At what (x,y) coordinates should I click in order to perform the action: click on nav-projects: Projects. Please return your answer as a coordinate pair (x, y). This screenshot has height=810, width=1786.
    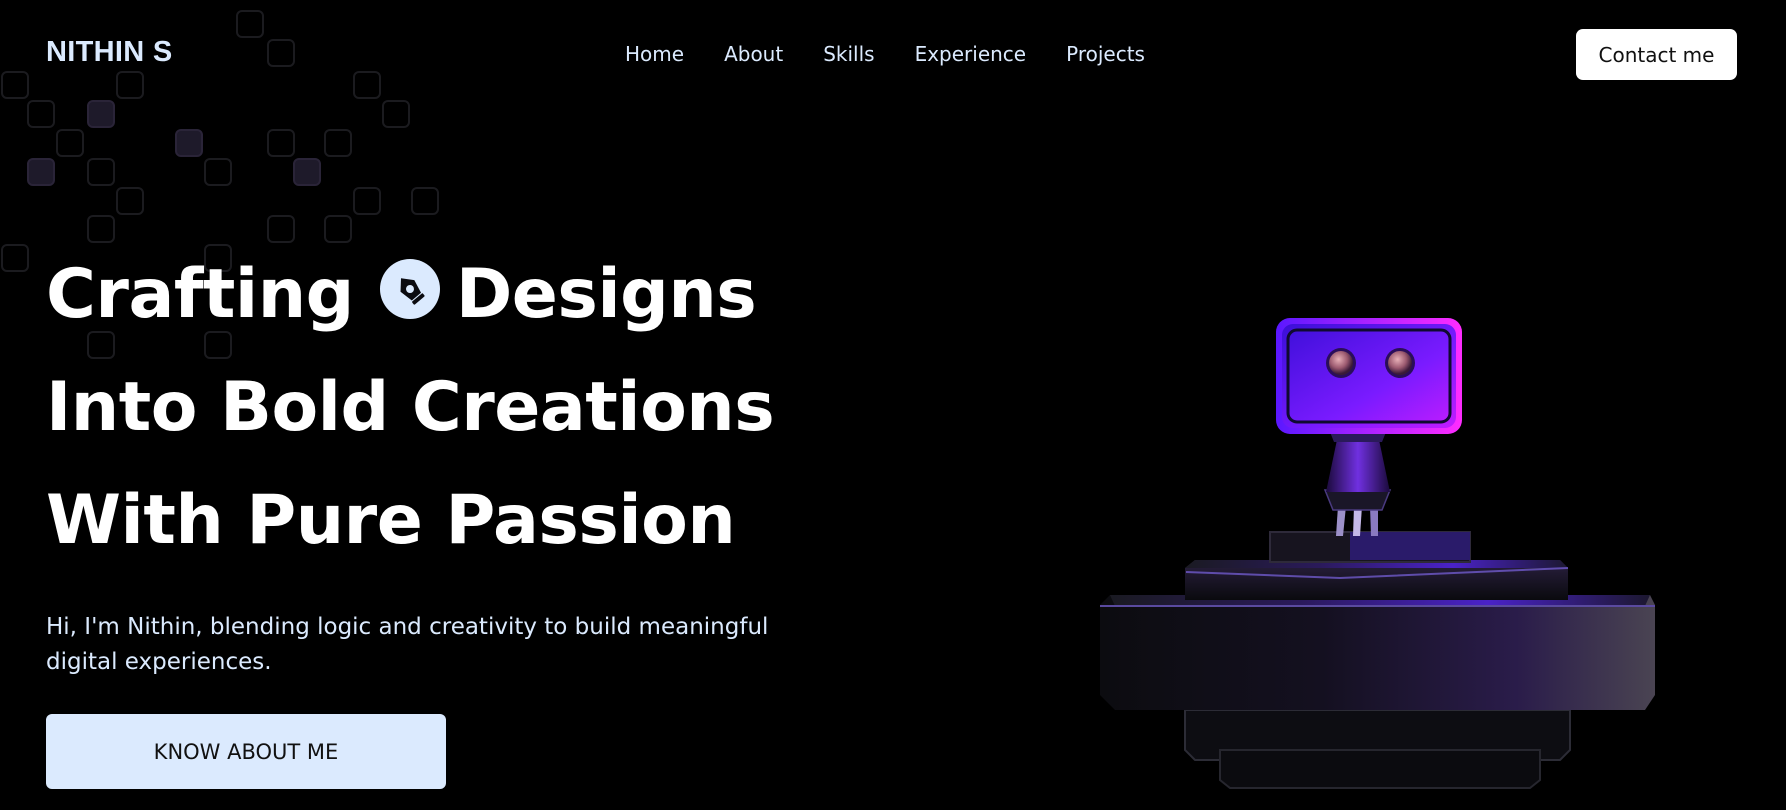
    Looking at the image, I should click on (1105, 54).